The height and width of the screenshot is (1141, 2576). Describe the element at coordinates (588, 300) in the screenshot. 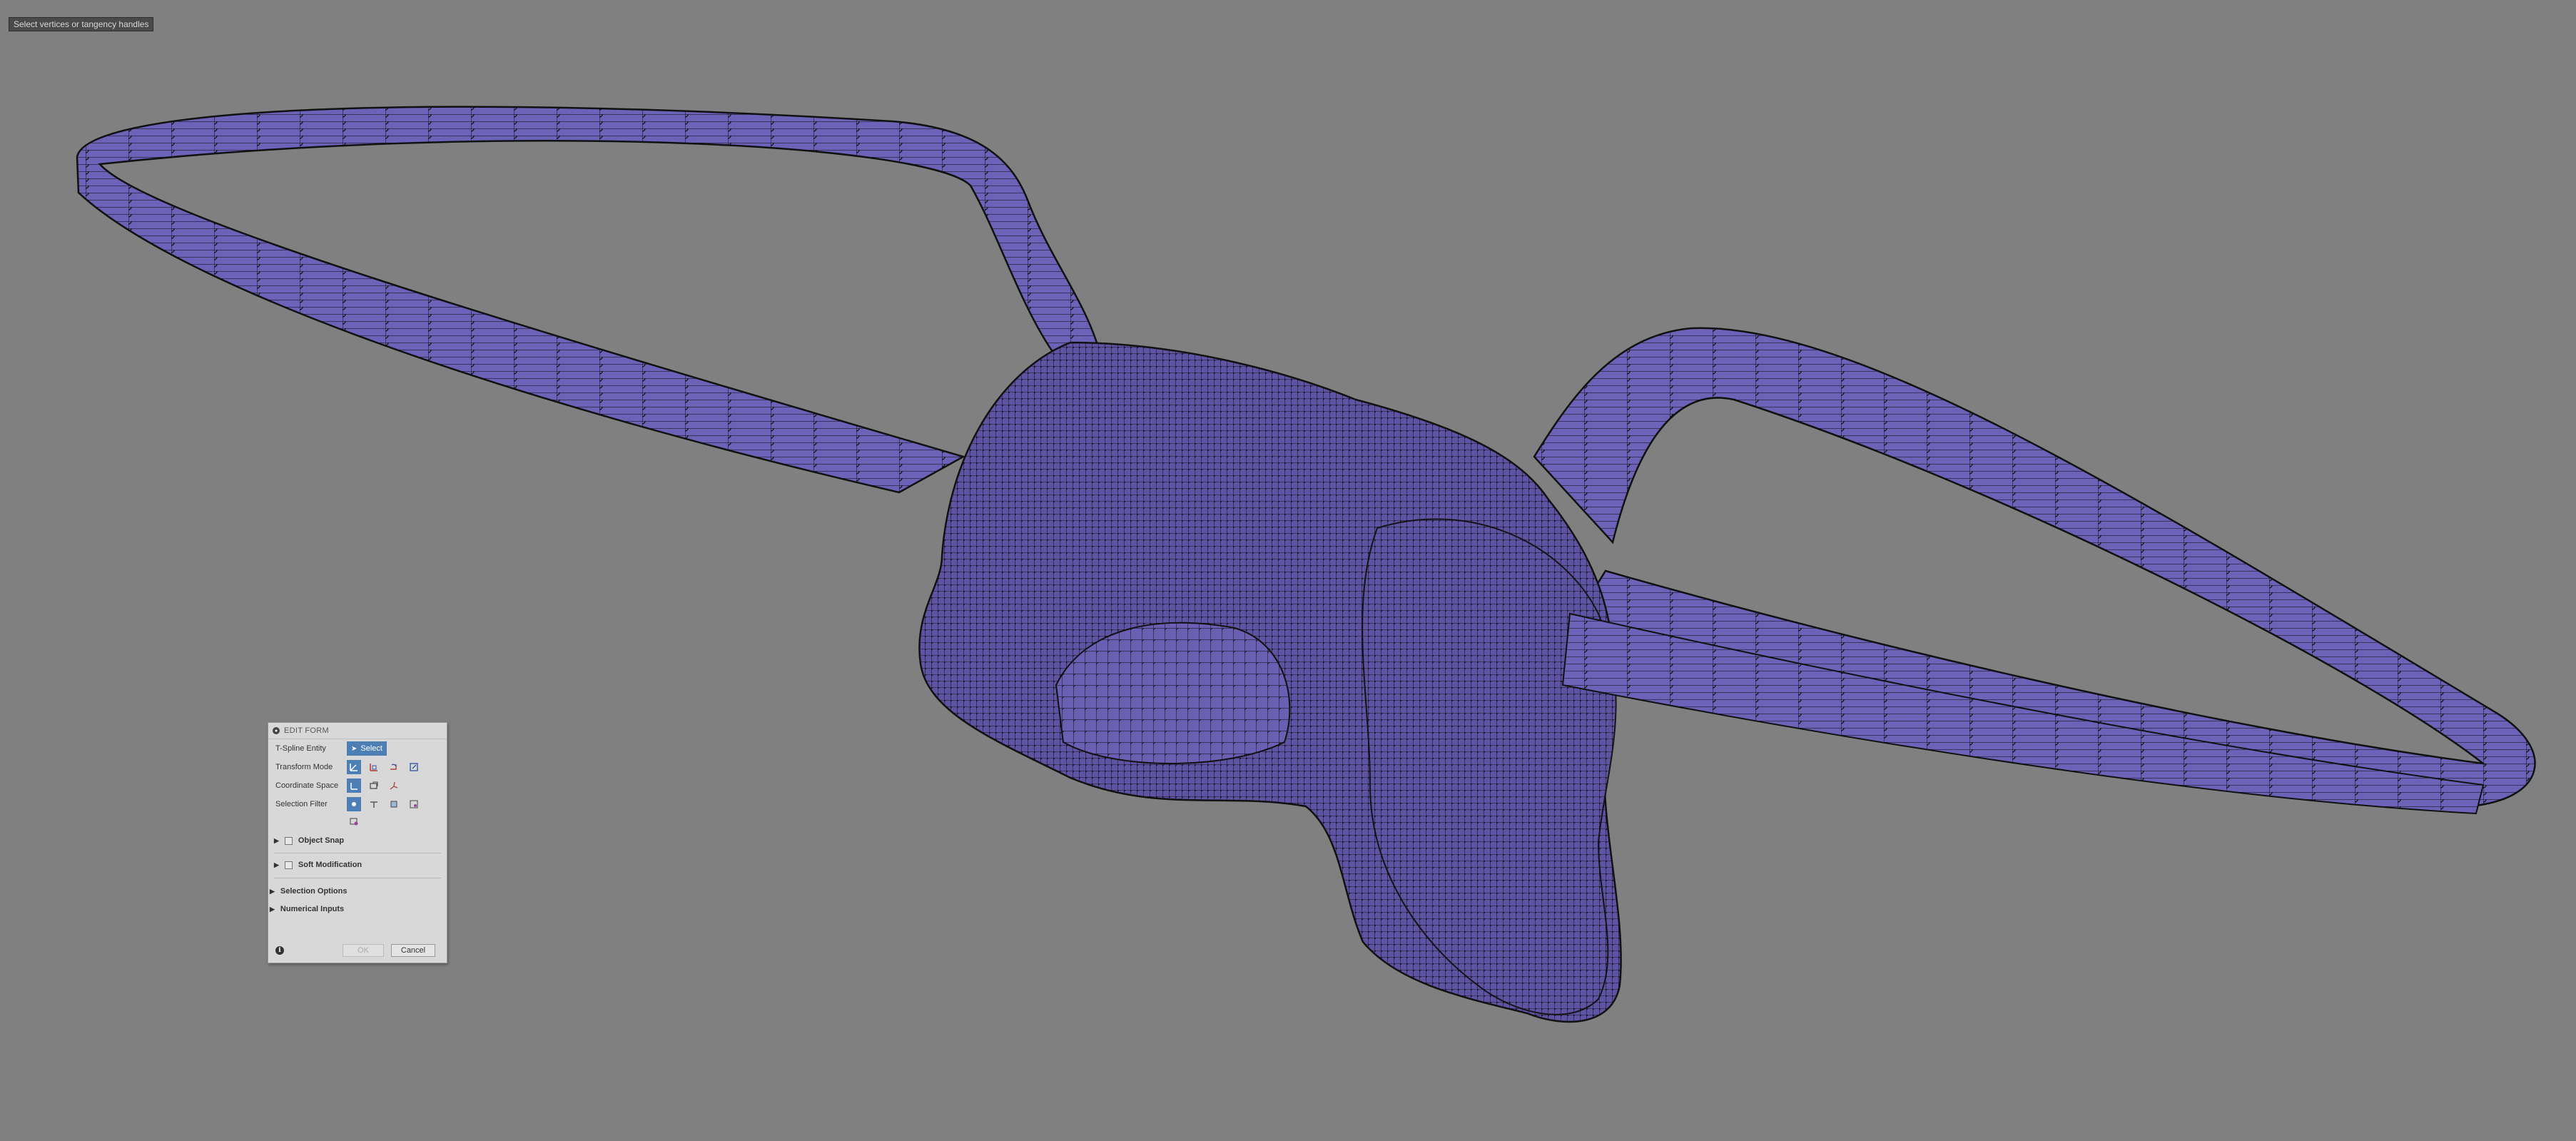

I see `upper-left-loop` at that location.